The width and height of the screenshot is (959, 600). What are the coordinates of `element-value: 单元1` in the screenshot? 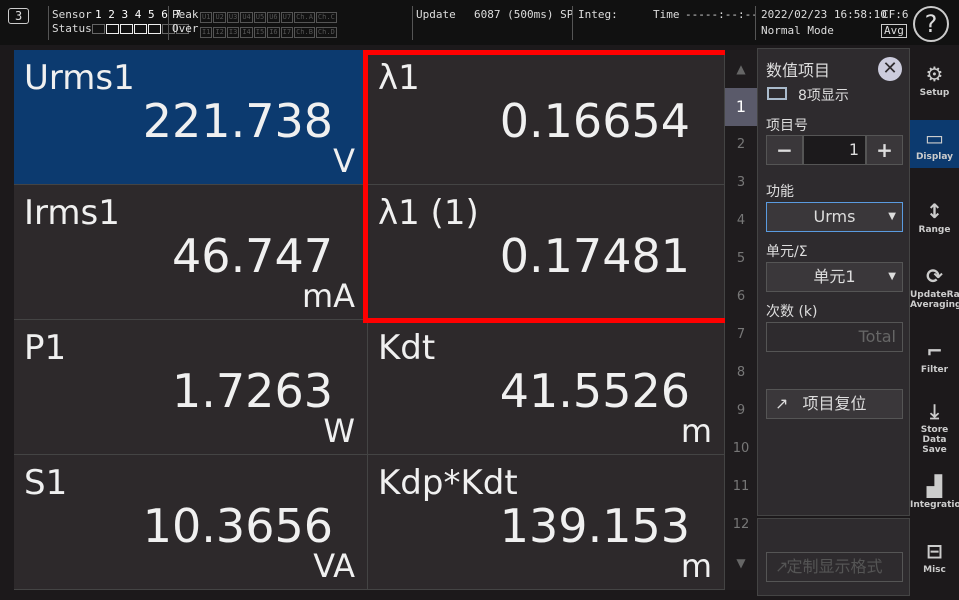 It's located at (834, 276).